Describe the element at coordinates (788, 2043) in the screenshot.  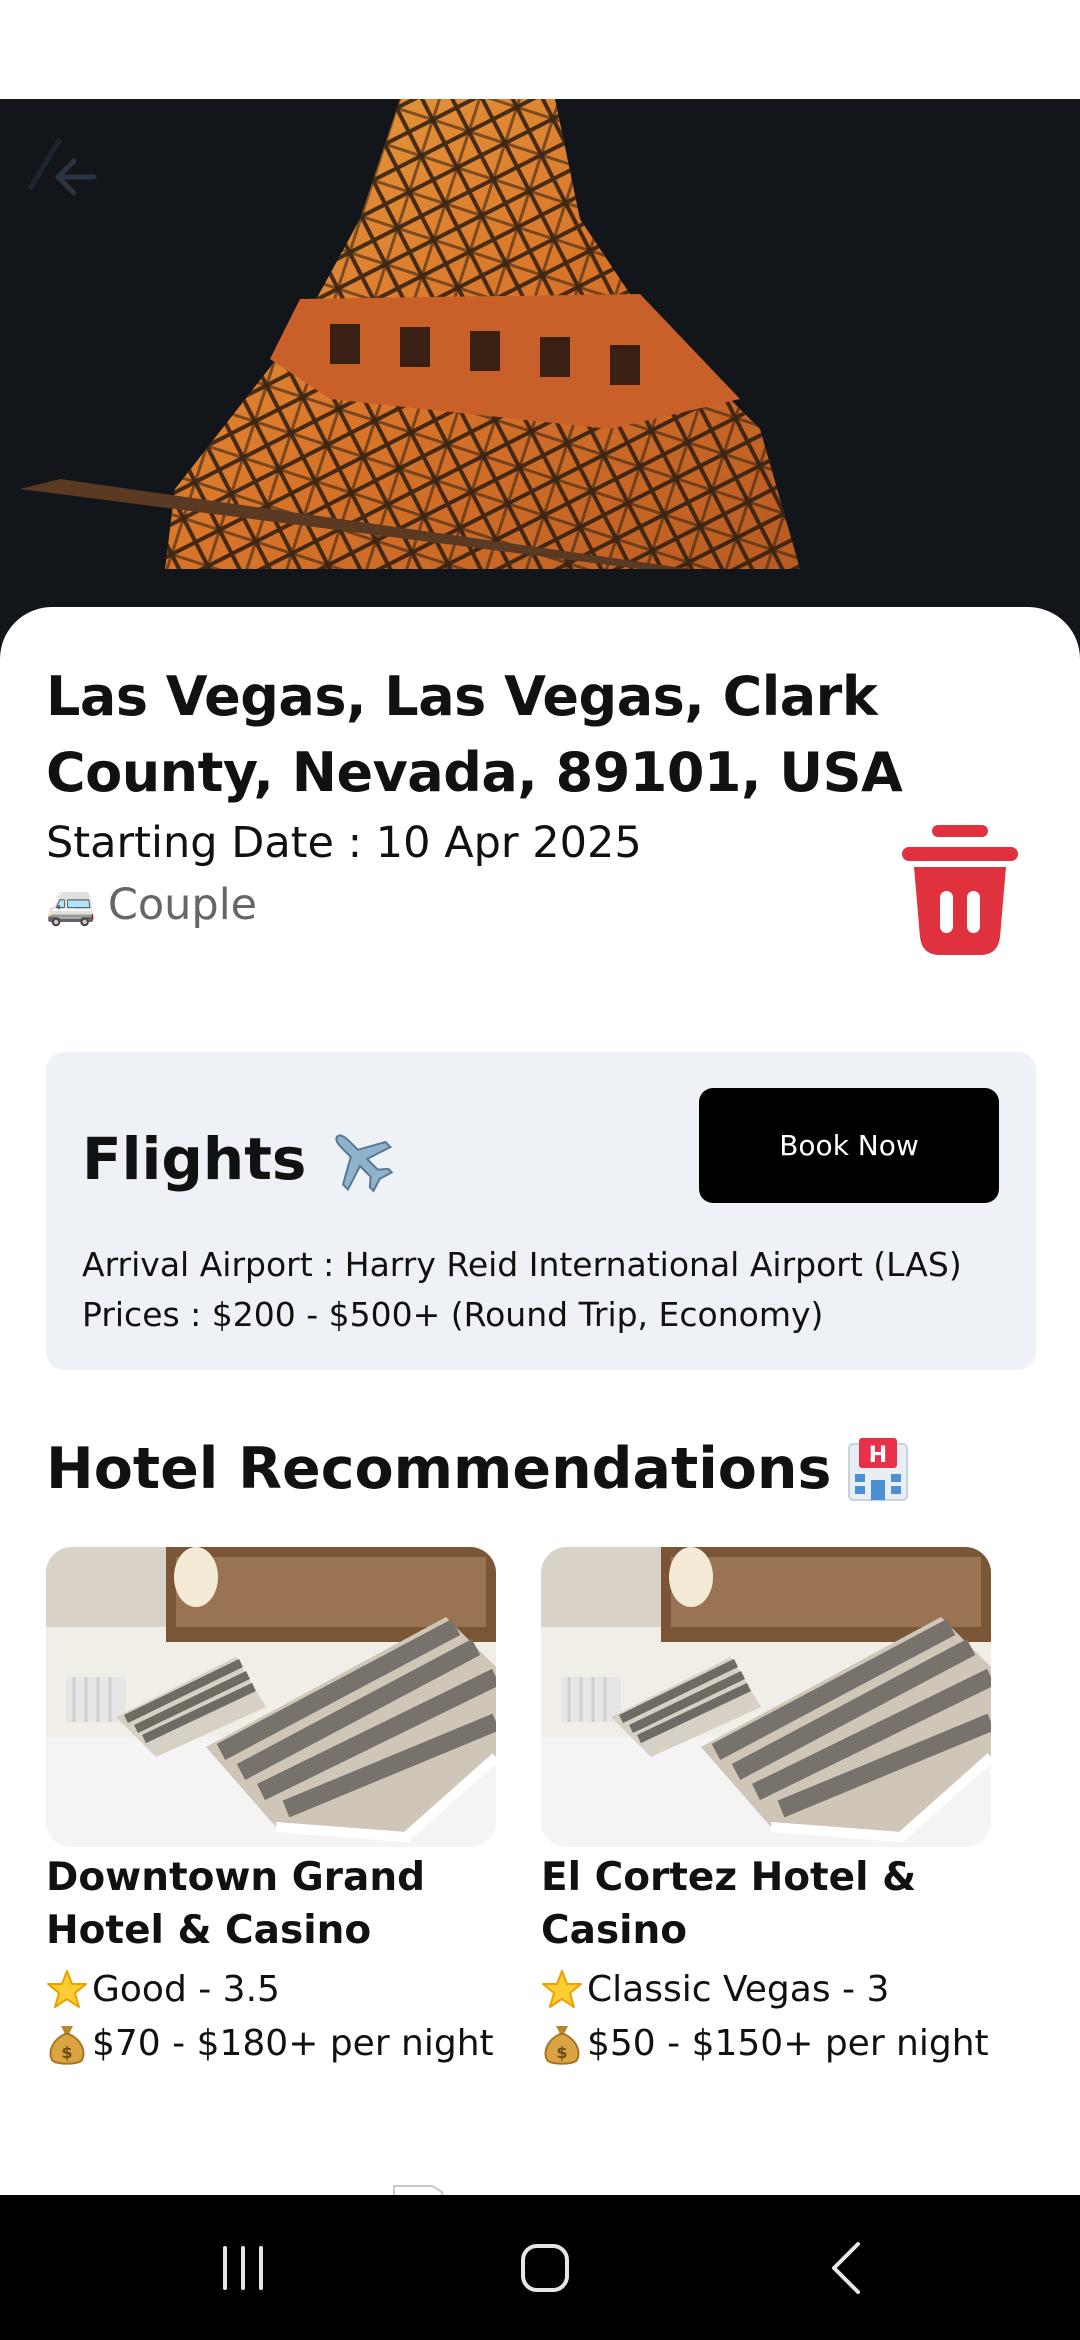
I see `hotel-price-label: $50 - $150+ per night` at that location.